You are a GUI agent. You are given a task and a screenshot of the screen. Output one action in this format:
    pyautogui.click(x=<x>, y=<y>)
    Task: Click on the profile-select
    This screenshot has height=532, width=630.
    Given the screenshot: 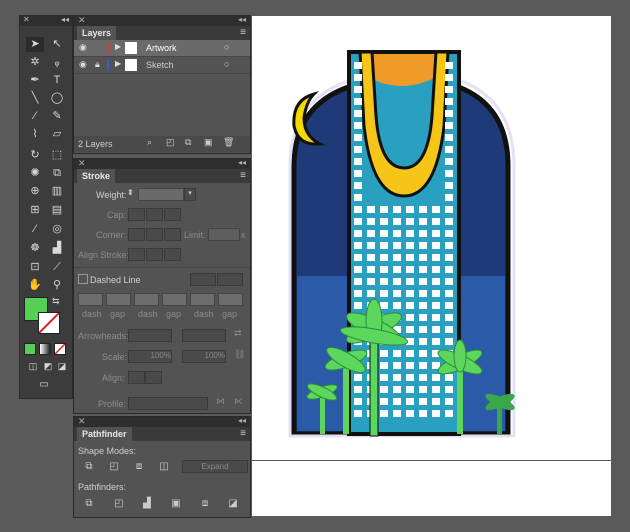 What is the action you would take?
    pyautogui.click(x=168, y=403)
    